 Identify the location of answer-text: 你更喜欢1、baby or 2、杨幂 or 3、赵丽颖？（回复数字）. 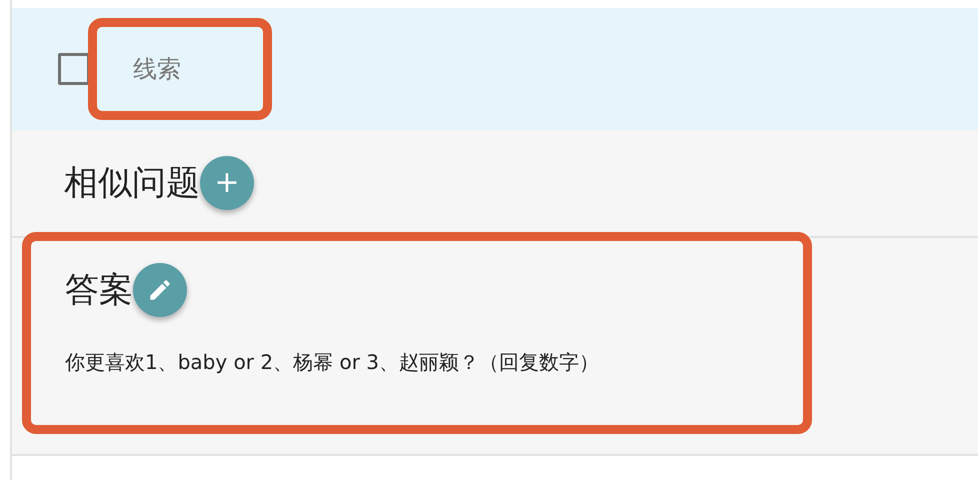
(332, 362).